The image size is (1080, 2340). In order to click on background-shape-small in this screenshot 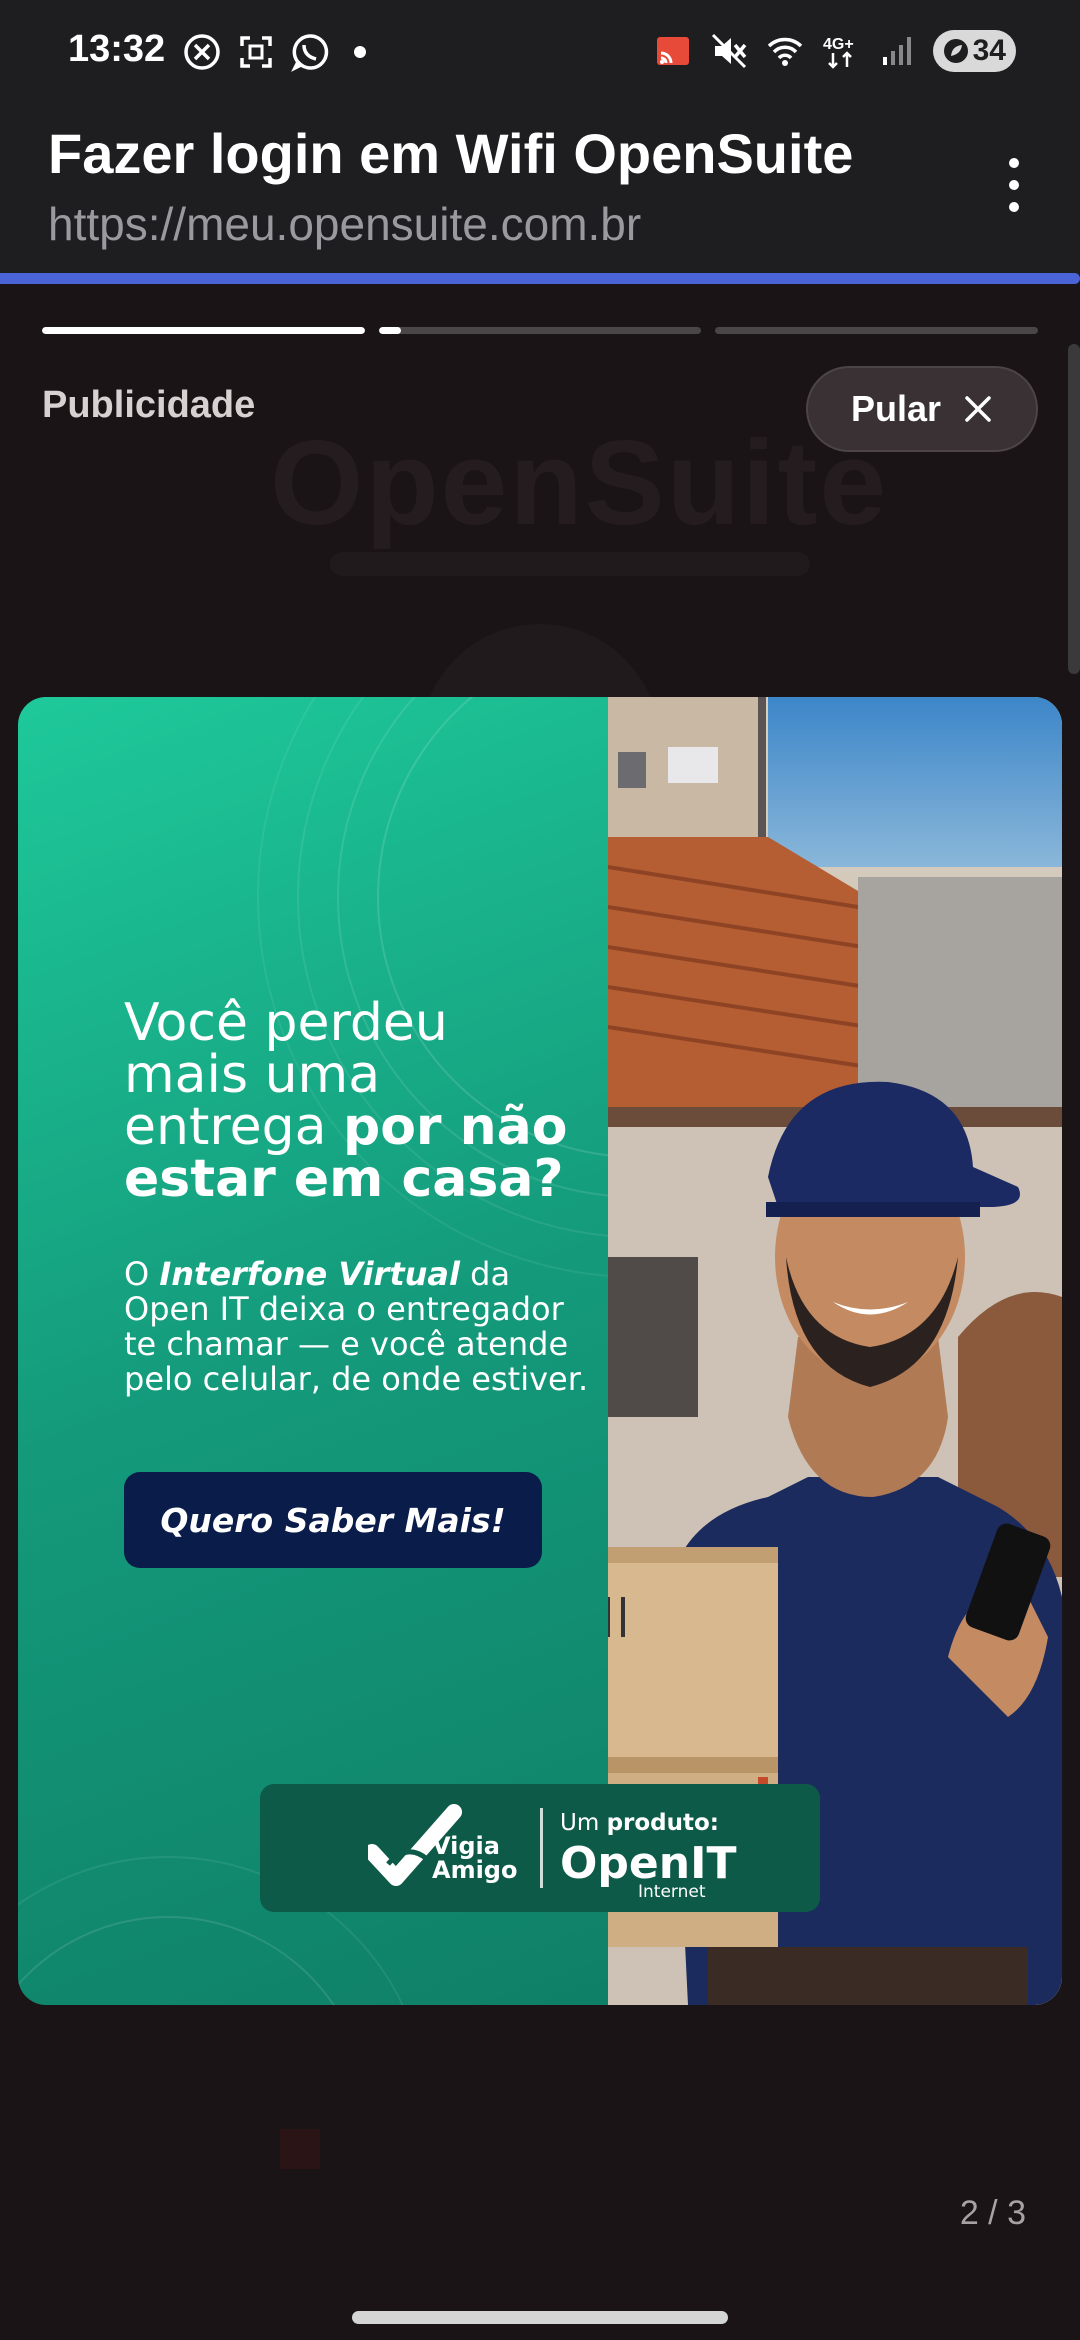, I will do `click(300, 2149)`.